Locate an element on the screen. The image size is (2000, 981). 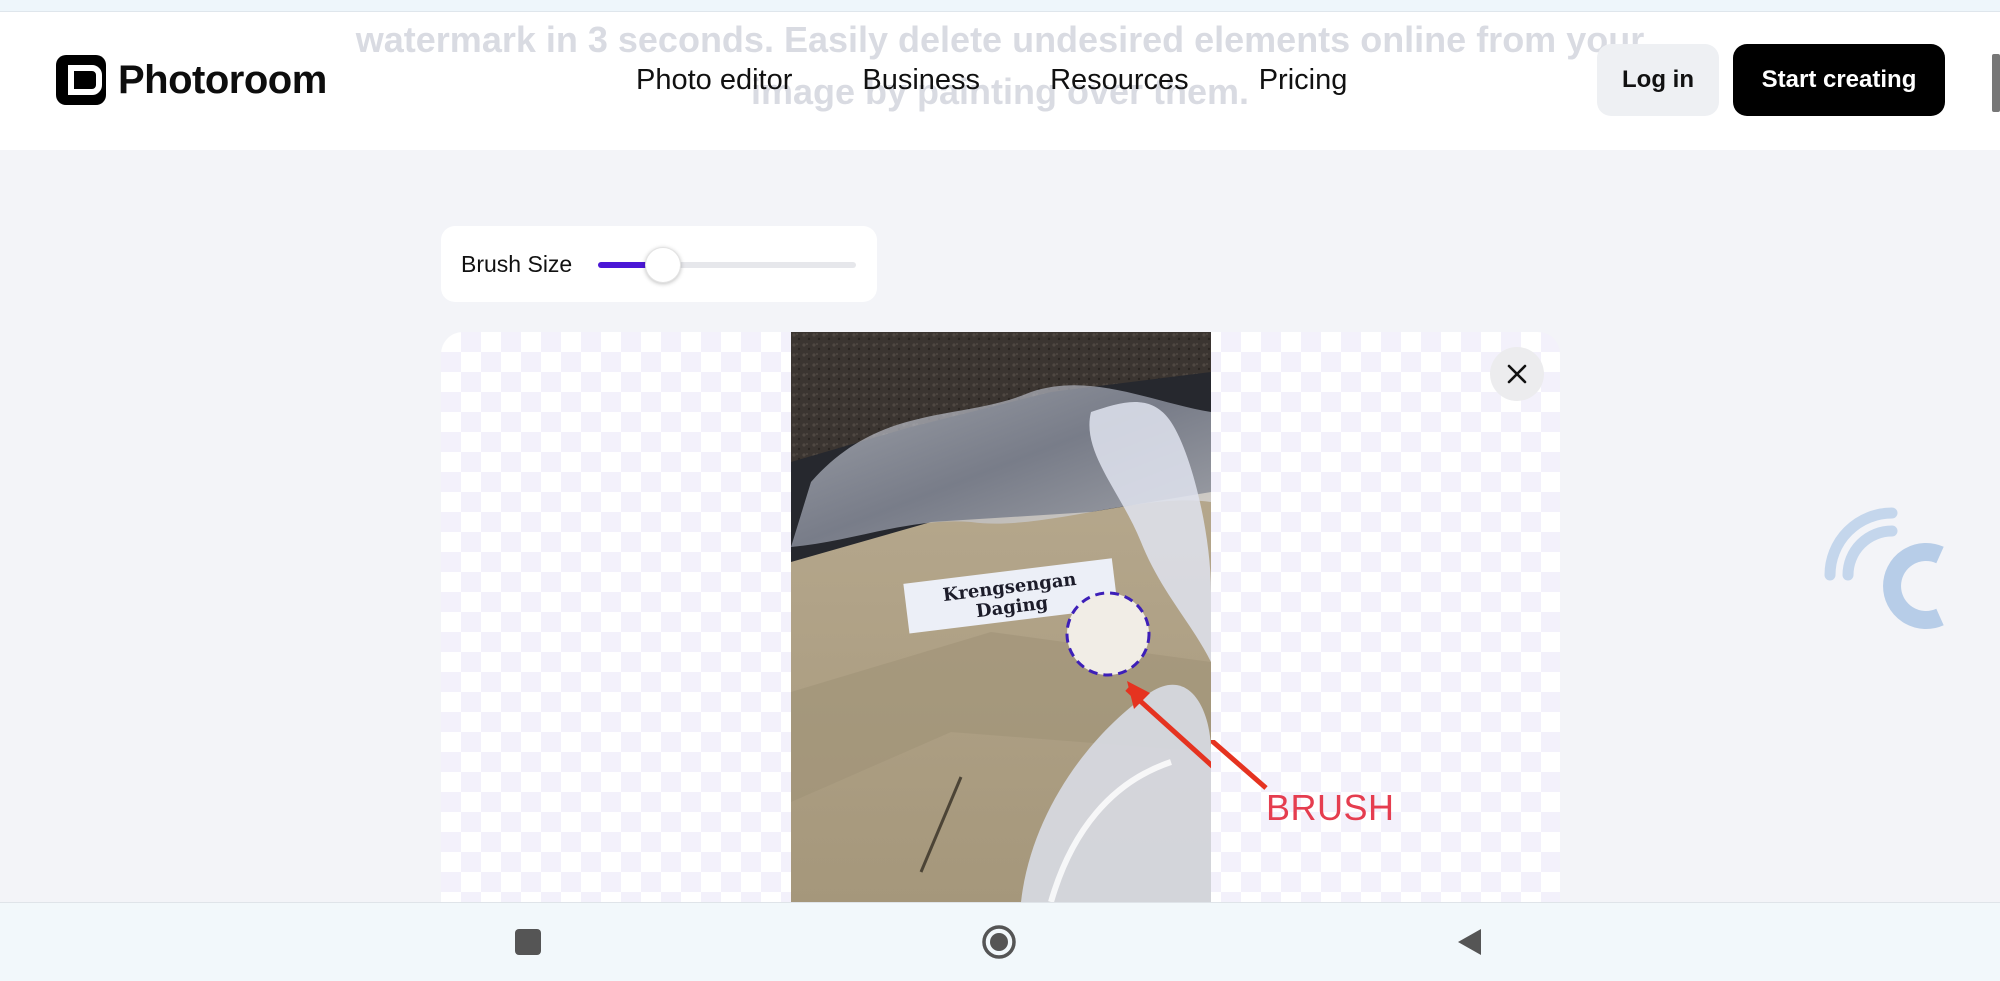
brush-annotation-label: BRUSH is located at coordinates (1330, 807).